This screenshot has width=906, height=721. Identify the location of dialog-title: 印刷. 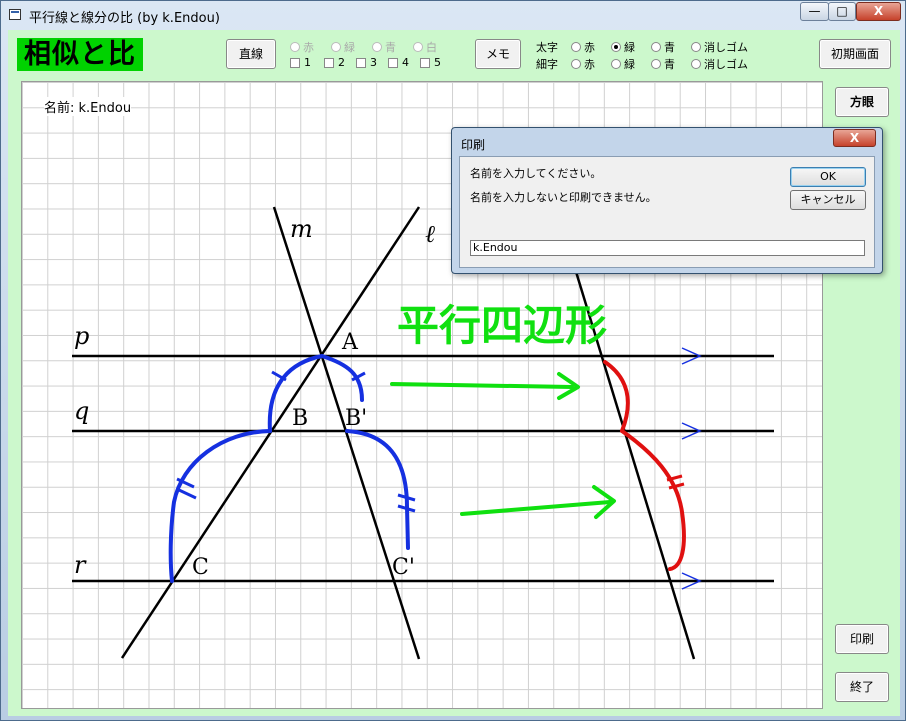
(473, 145).